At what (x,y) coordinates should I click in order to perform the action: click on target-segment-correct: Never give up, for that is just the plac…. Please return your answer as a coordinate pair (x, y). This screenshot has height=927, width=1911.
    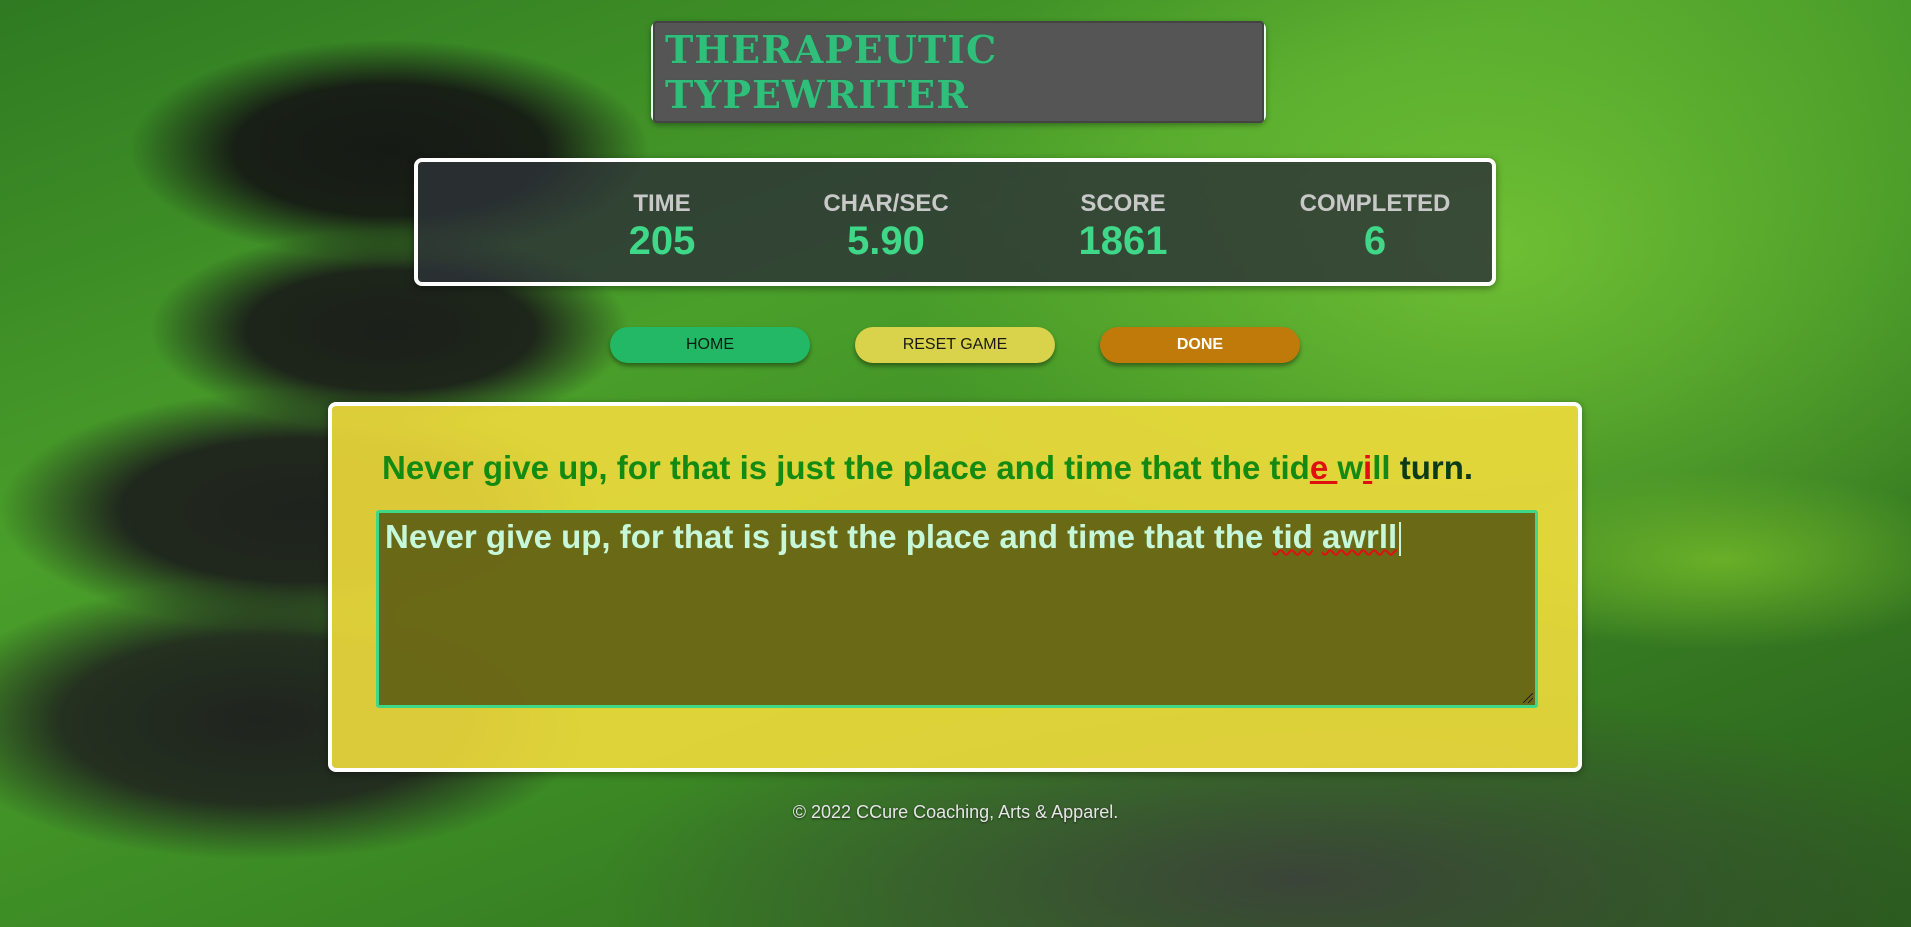
    Looking at the image, I should click on (846, 467).